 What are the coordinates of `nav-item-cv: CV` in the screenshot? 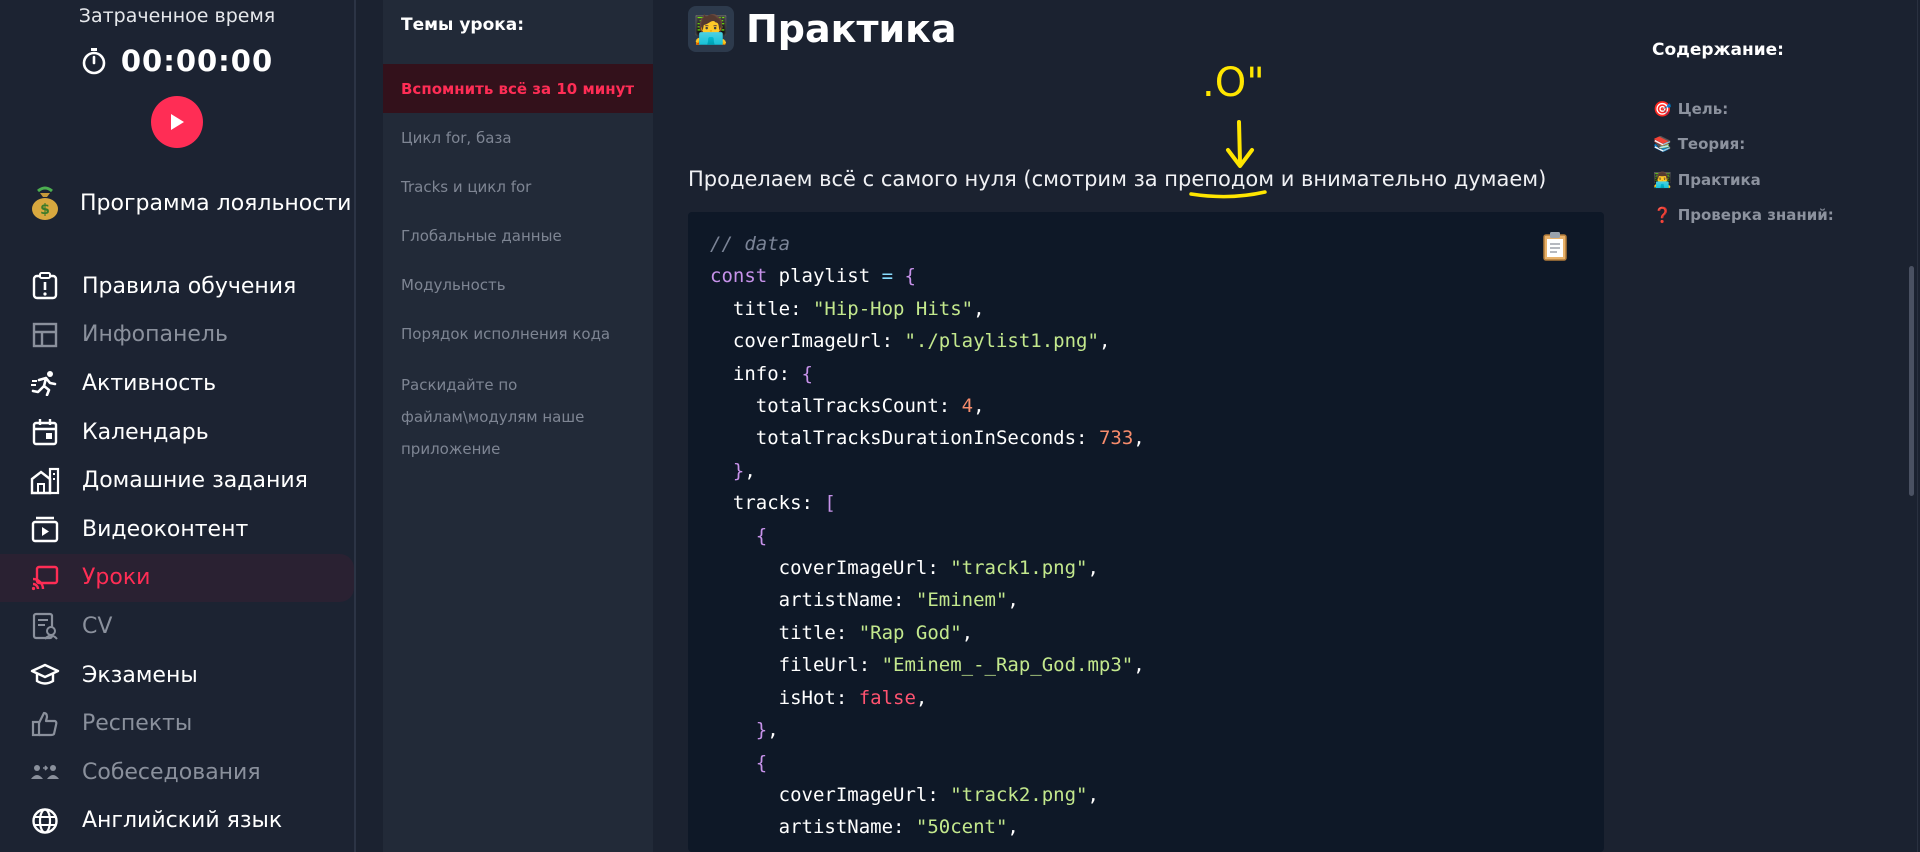 It's located at (177, 626).